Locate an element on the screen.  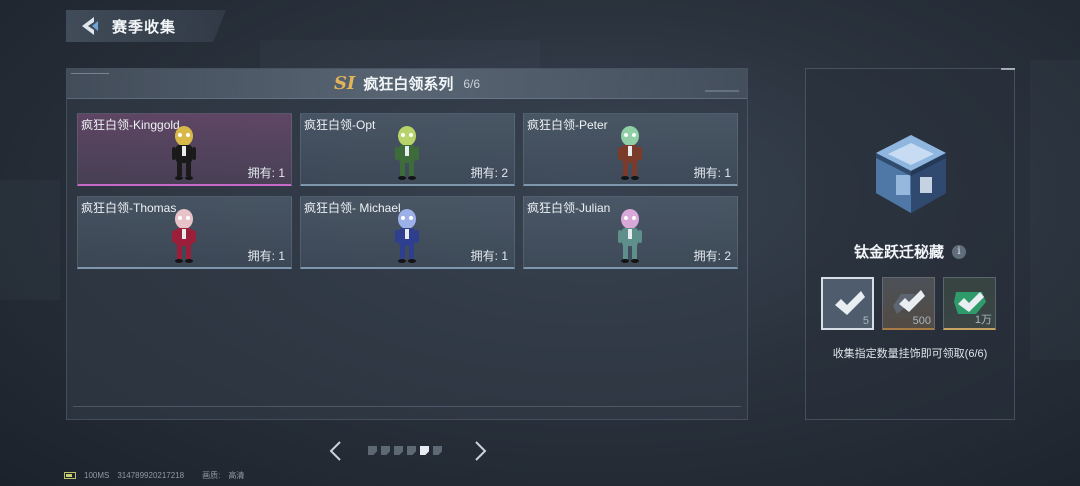
series-title: 疯狂白领系列 is located at coordinates (408, 84).